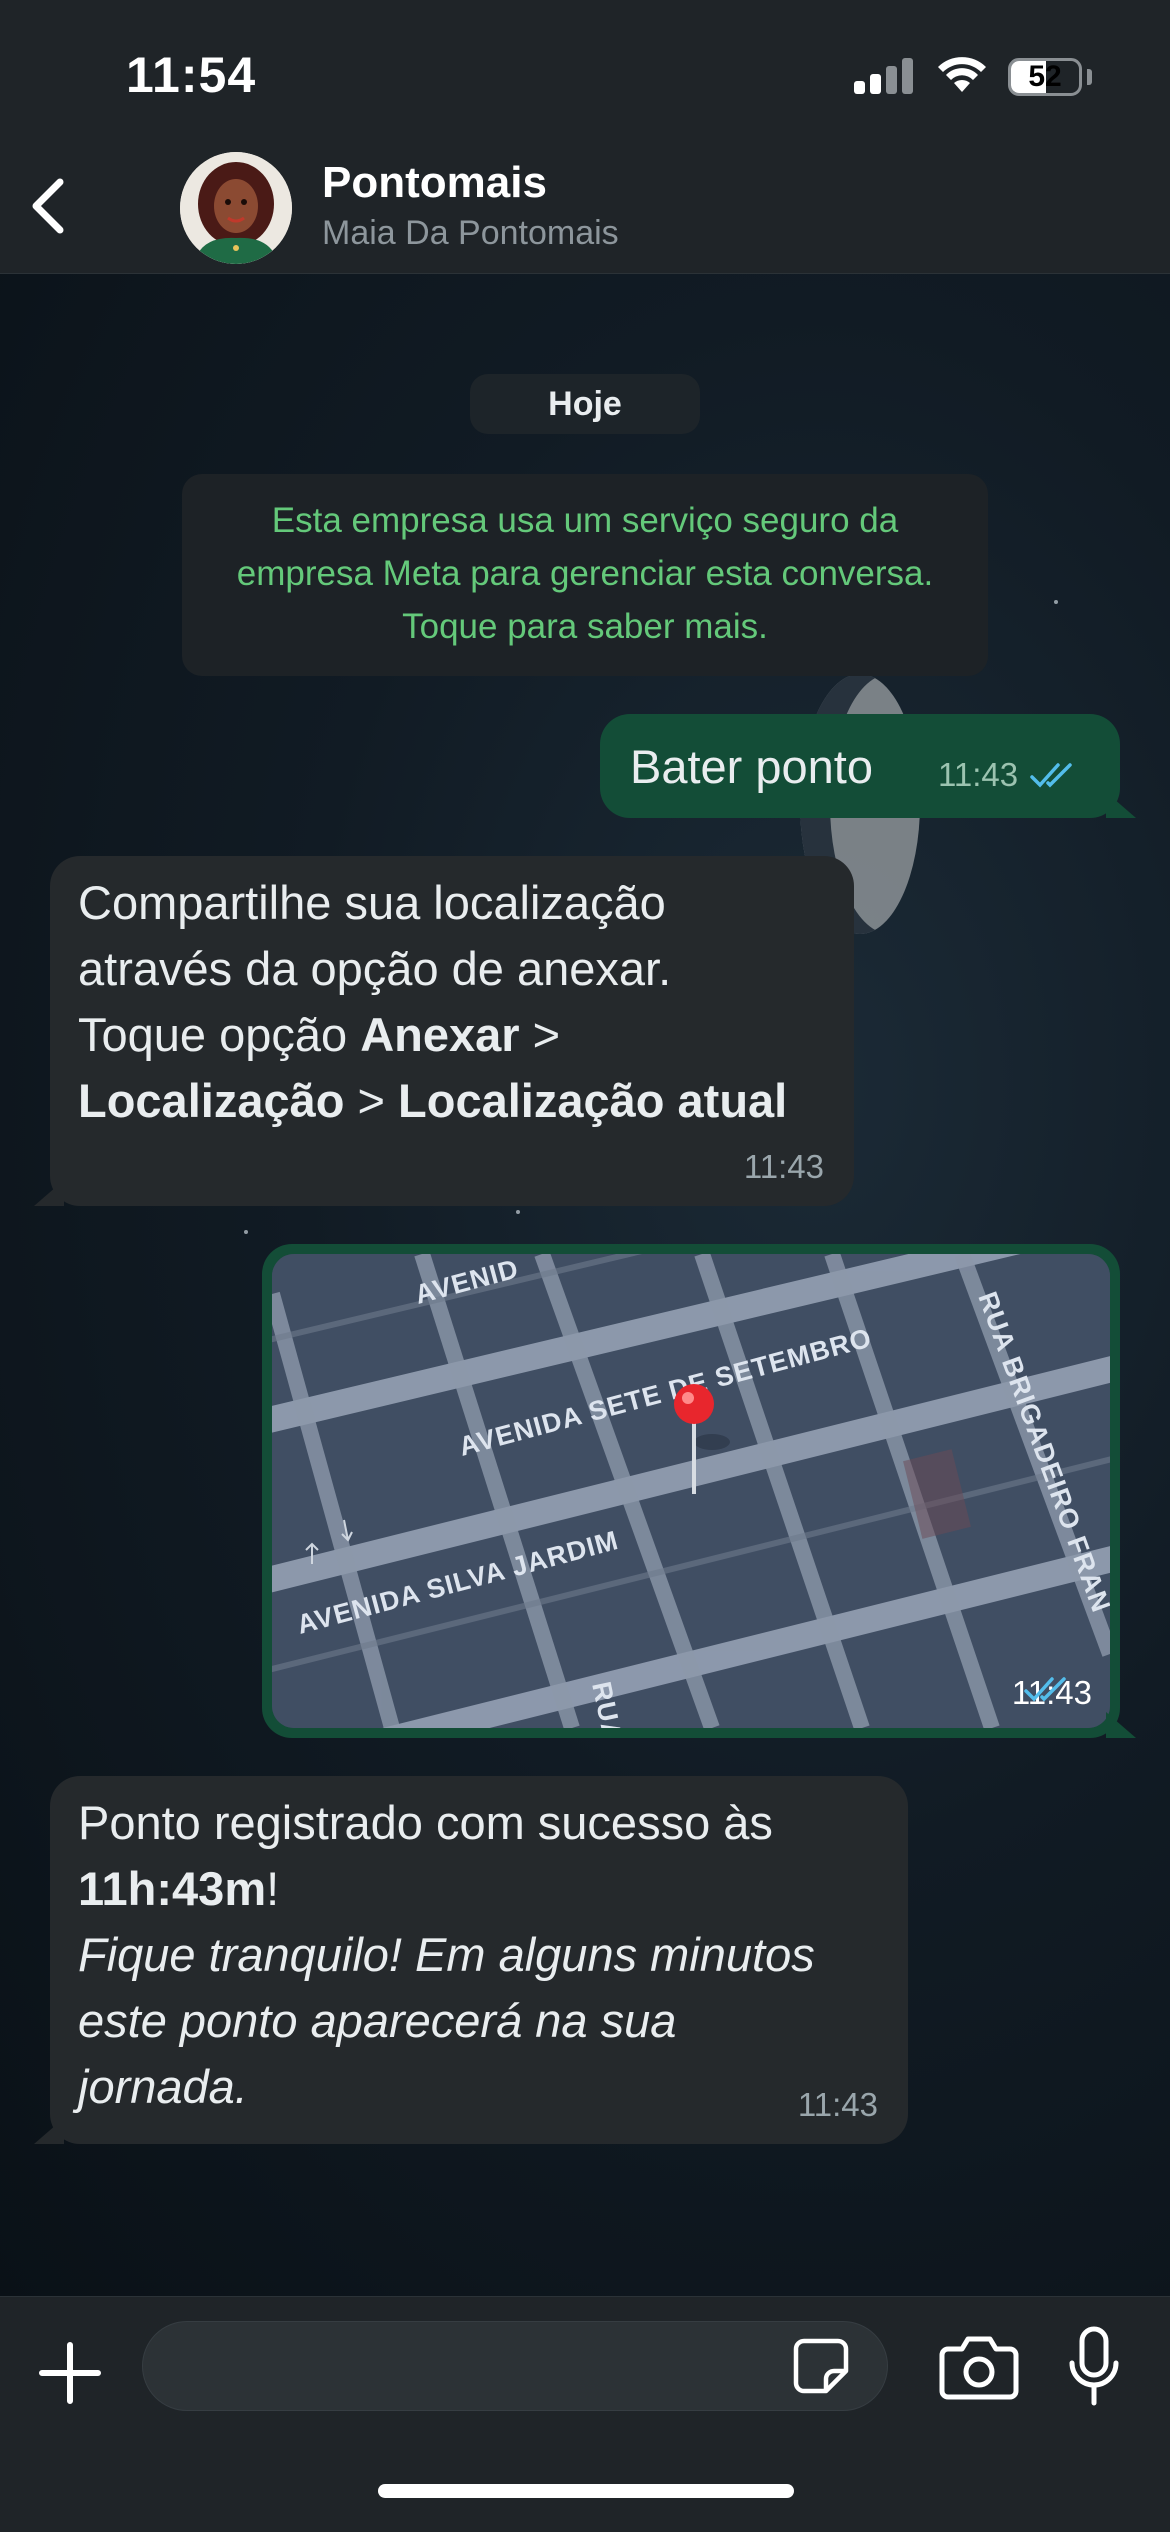 Image resolution: width=1170 pixels, height=2532 pixels. Describe the element at coordinates (191, 75) in the screenshot. I see `status-time: 11:54` at that location.